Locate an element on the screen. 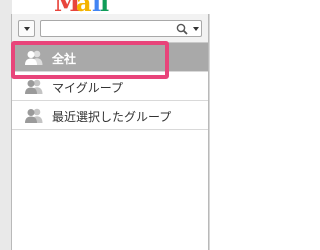 This screenshot has height=250, width=320. search-options-chevron-icon is located at coordinates (196, 29).